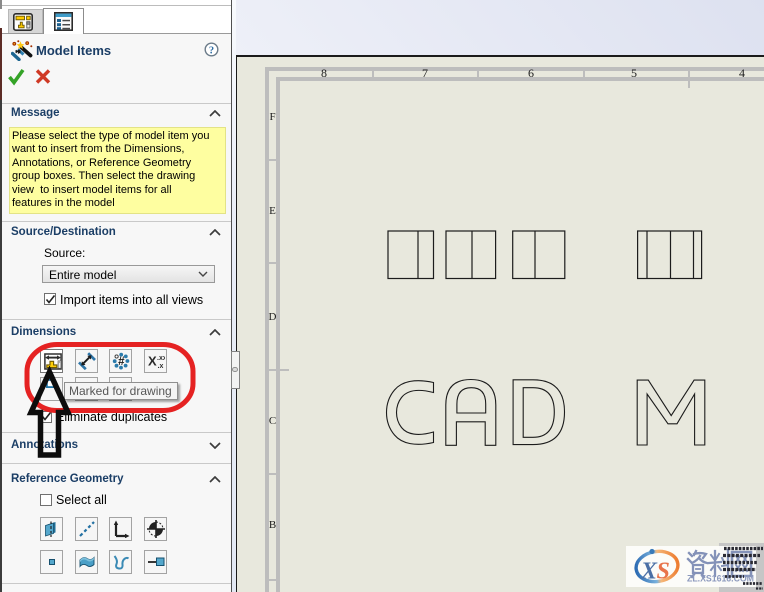 This screenshot has height=592, width=764. Describe the element at coordinates (663, 572) in the screenshot. I see `svg-text: S` at that location.